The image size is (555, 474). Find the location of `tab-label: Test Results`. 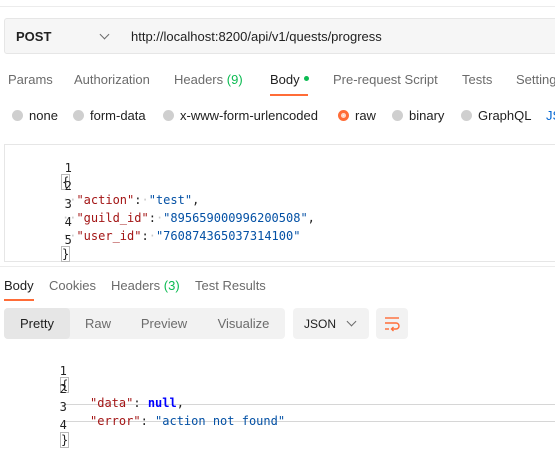

tab-label: Test Results is located at coordinates (230, 285).